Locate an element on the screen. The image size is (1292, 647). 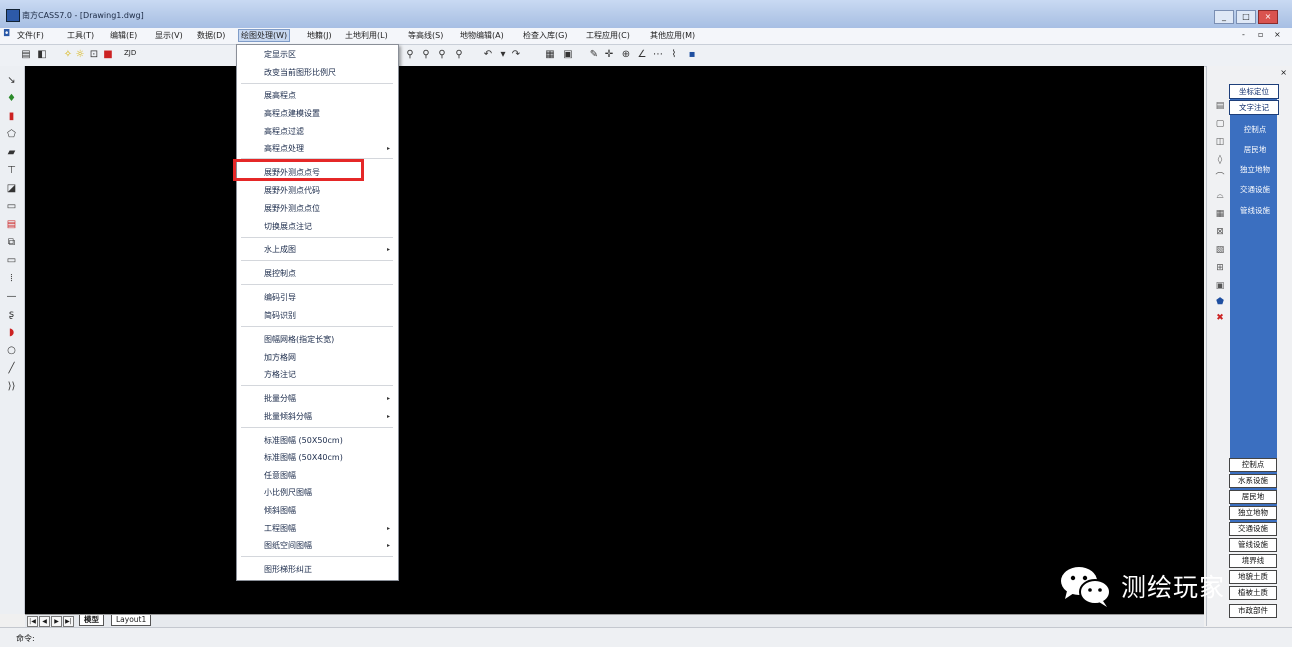
panel-btn-residential: 居民地 is located at coordinates (1253, 497).